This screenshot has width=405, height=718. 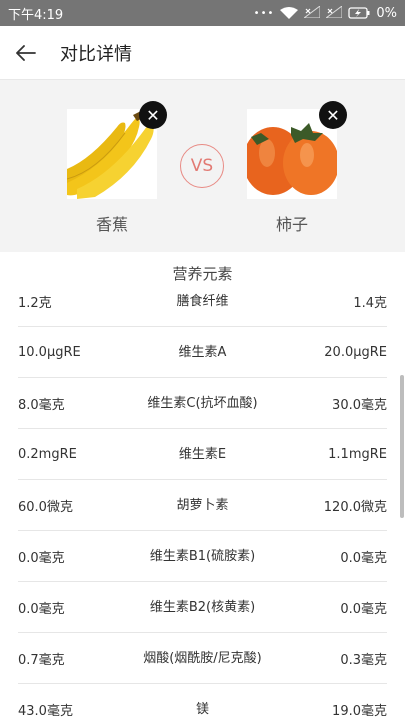 I want to click on right-value: 120.0微克, so click(x=355, y=507).